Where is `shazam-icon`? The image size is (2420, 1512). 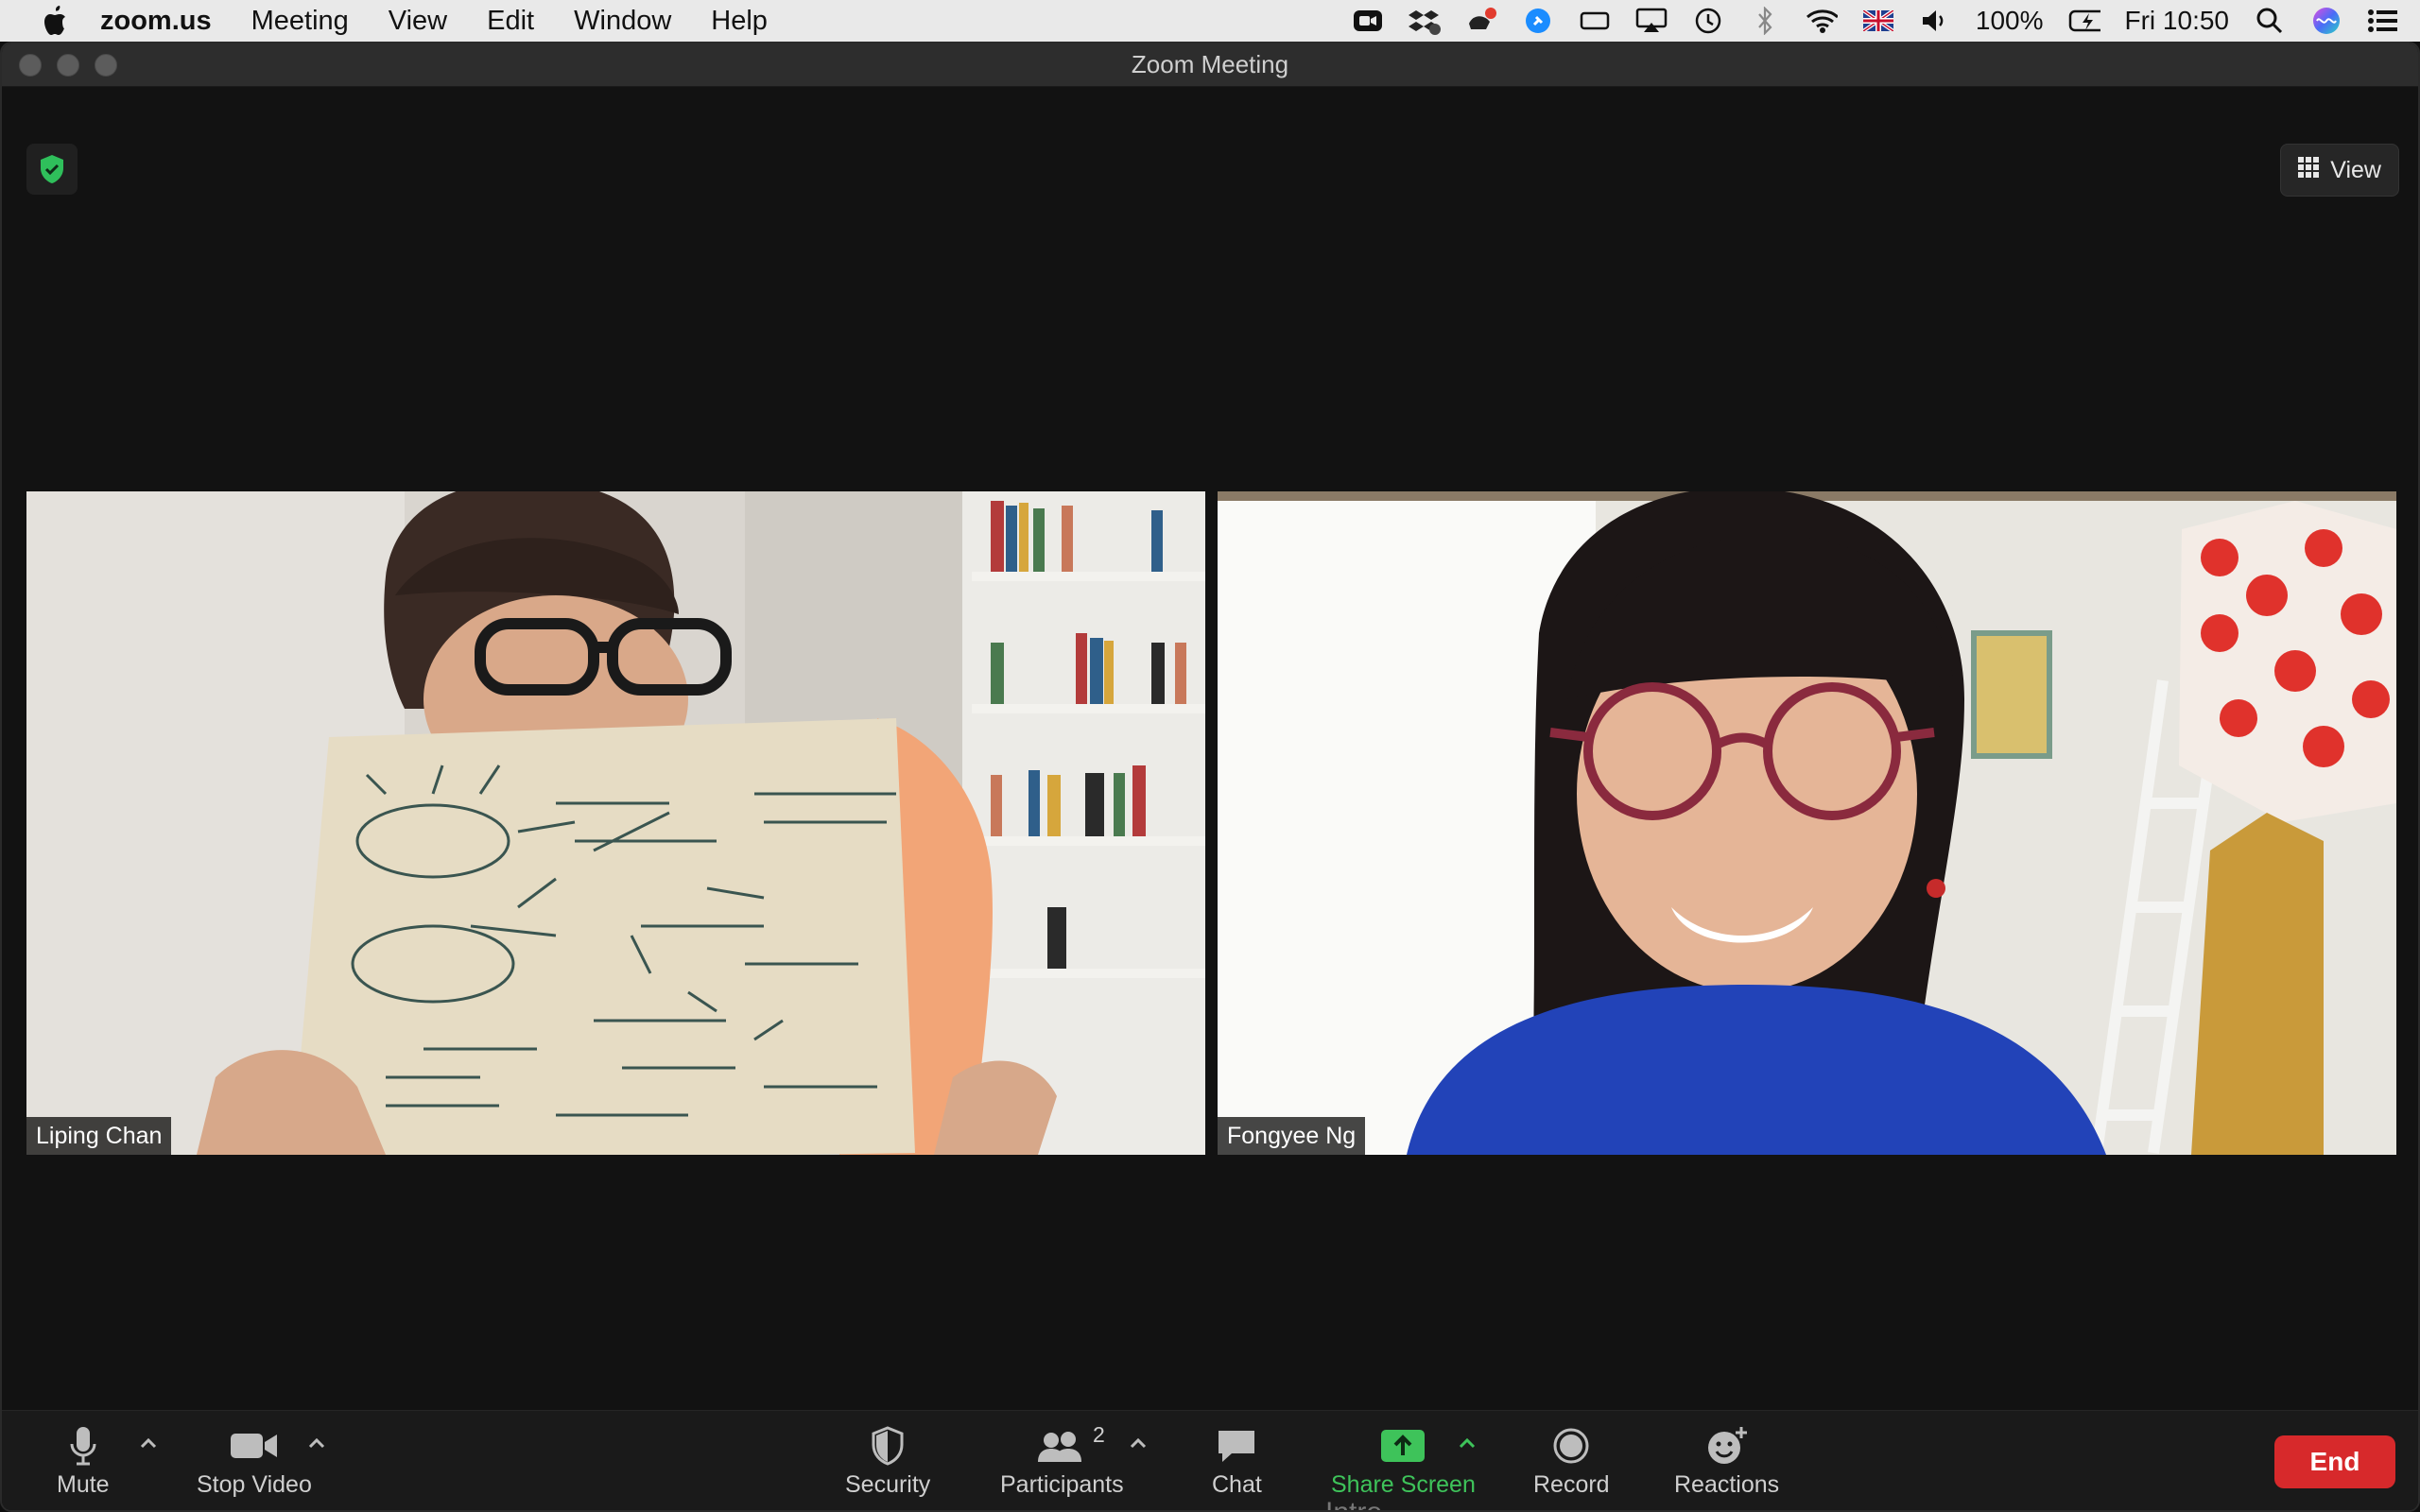 shazam-icon is located at coordinates (1538, 21).